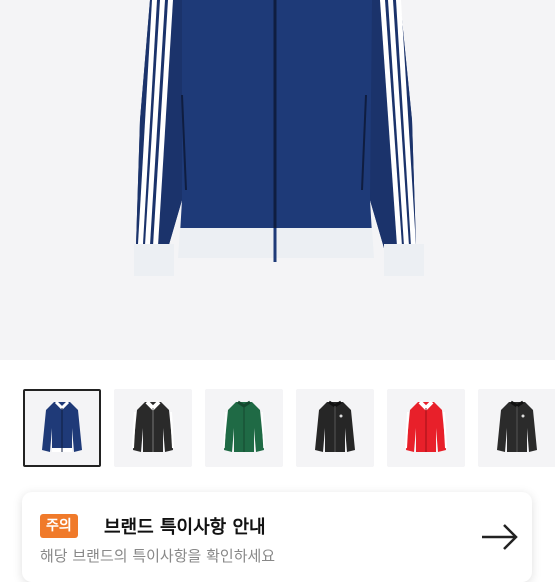  What do you see at coordinates (59, 526) in the screenshot?
I see `warning-badge: 주의` at bounding box center [59, 526].